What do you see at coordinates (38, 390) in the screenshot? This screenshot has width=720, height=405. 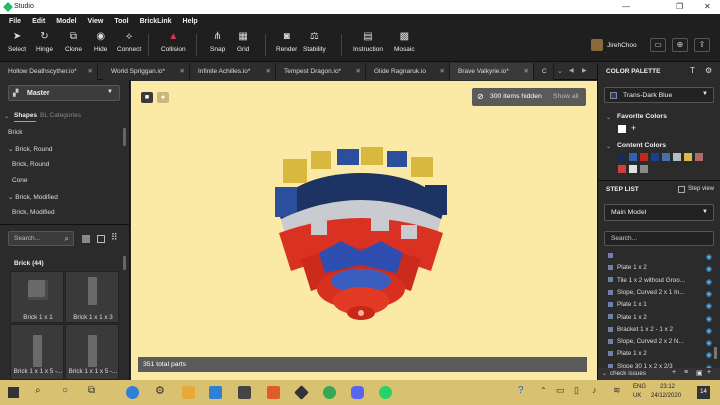 I see `search-icon: ⌕` at bounding box center [38, 390].